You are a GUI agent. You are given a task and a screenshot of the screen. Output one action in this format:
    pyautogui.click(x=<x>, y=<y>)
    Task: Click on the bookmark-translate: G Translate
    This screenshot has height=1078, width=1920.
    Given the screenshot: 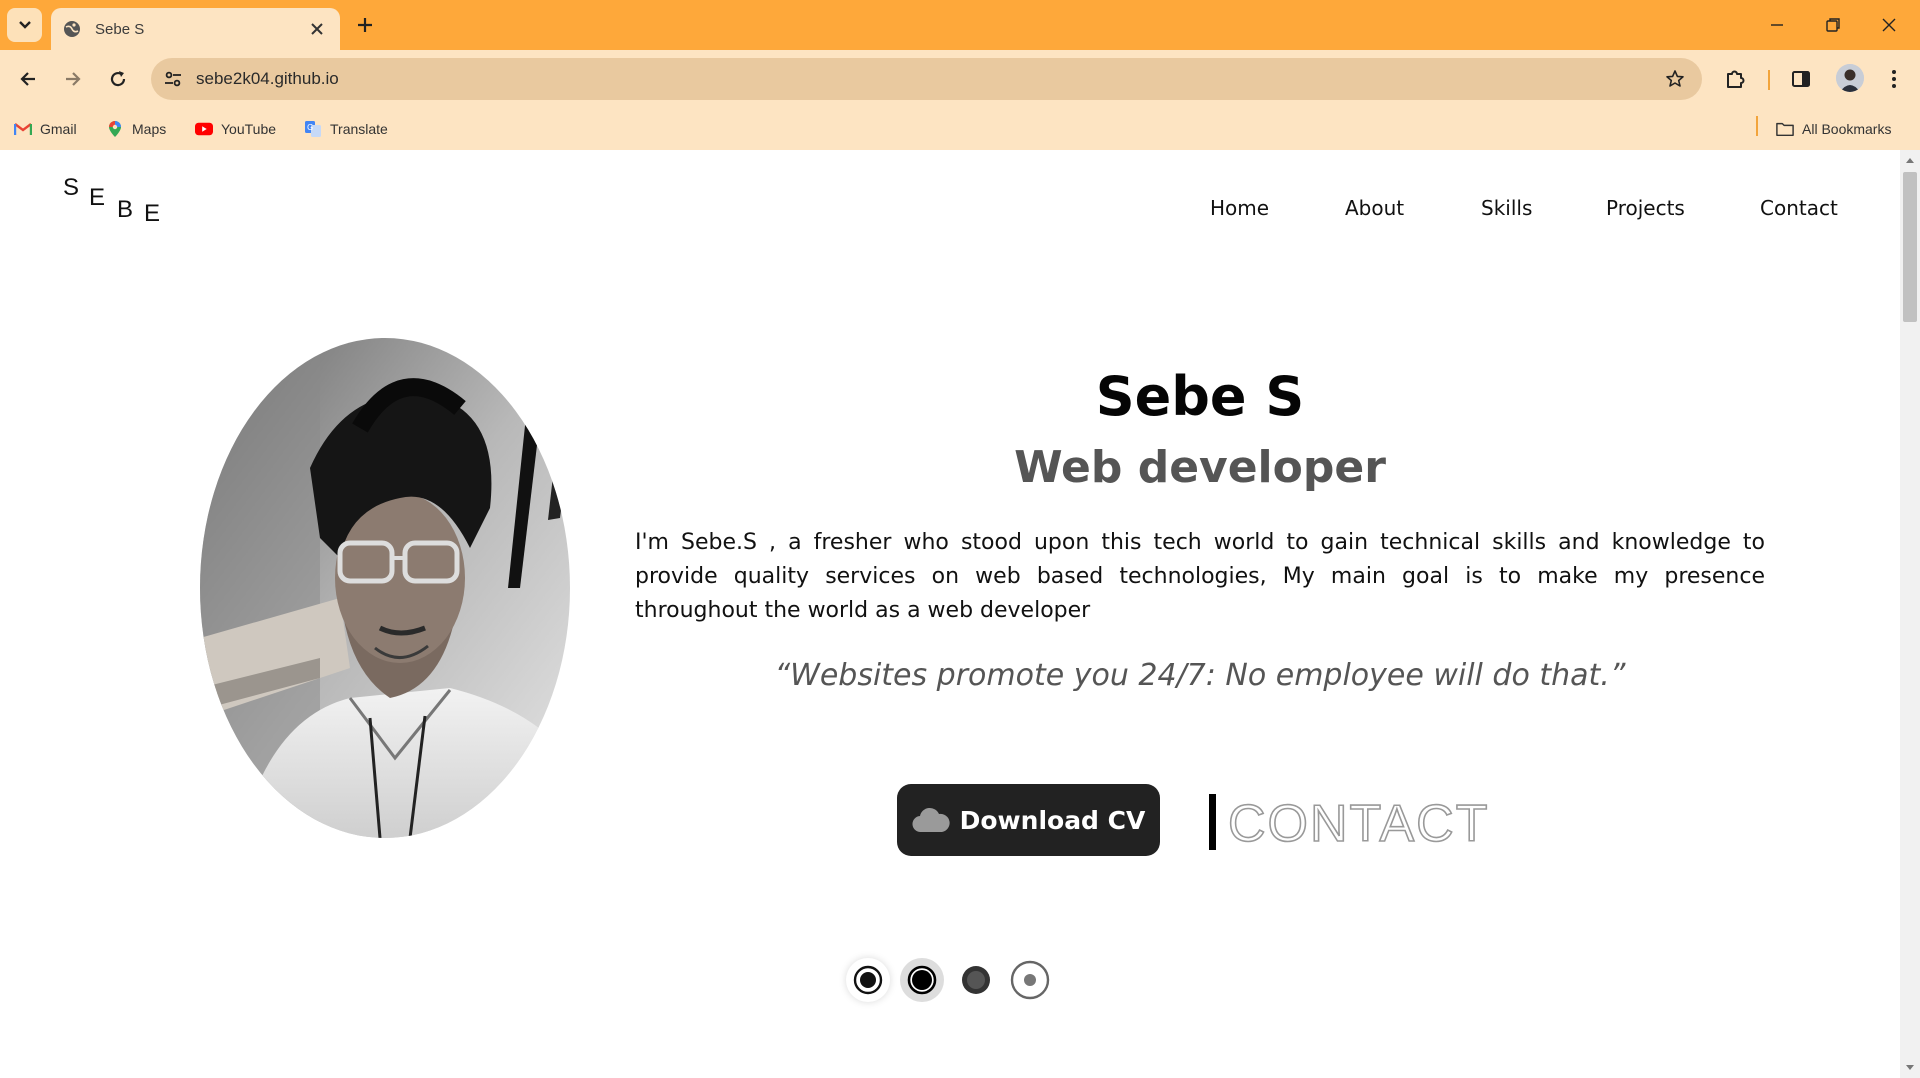 What is the action you would take?
    pyautogui.click(x=346, y=129)
    